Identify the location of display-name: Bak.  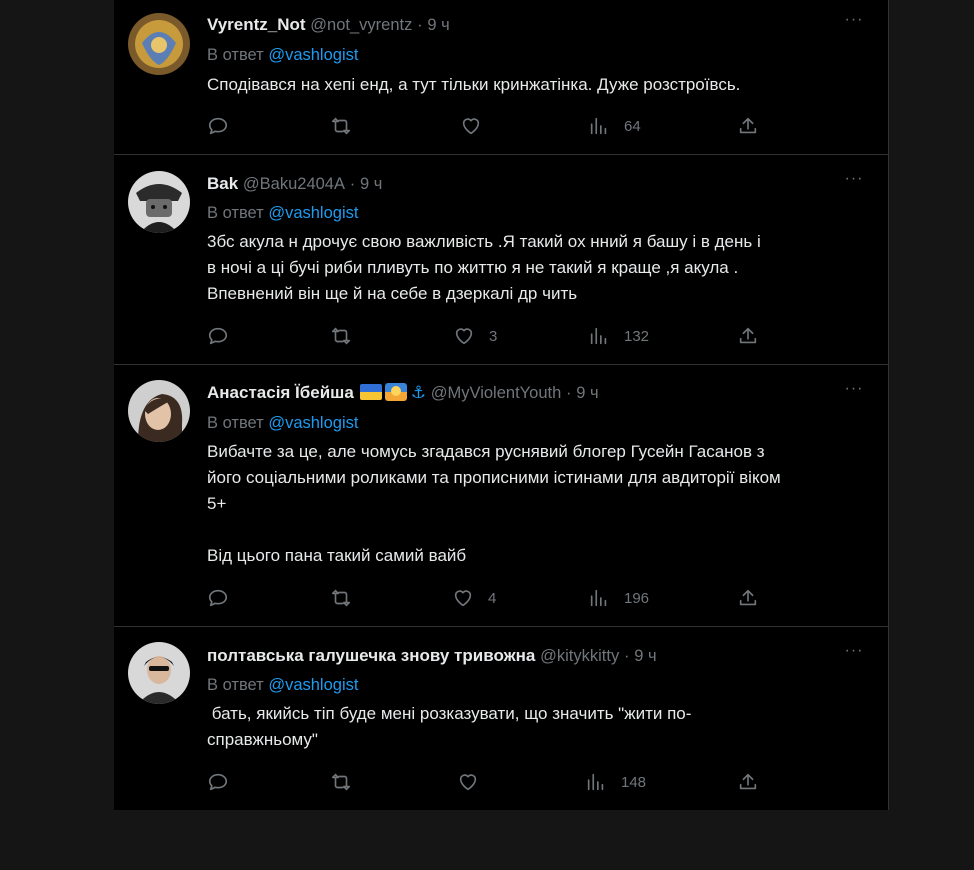
(222, 183).